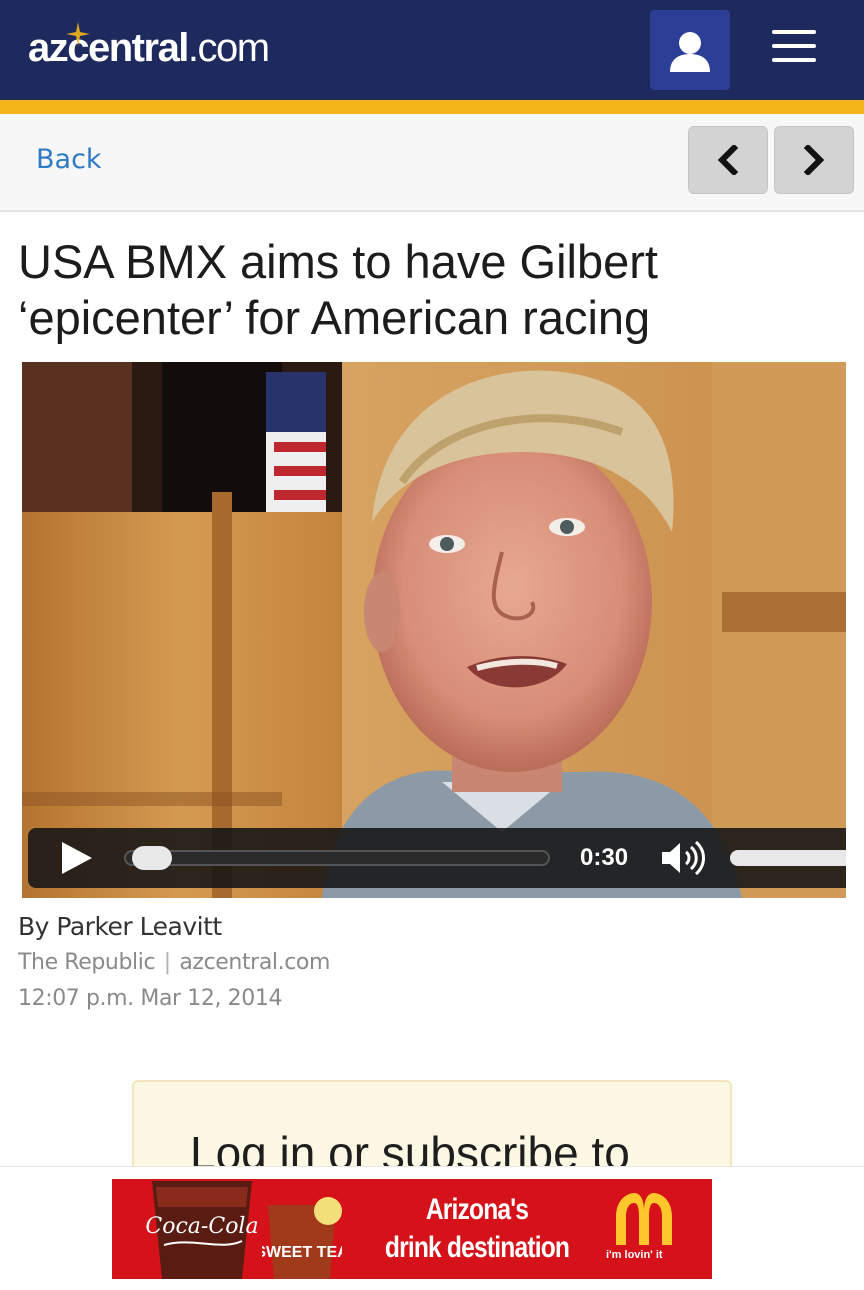  What do you see at coordinates (302, 1238) in the screenshot?
I see `sweet-tea-cup-image: SWEET TEA` at bounding box center [302, 1238].